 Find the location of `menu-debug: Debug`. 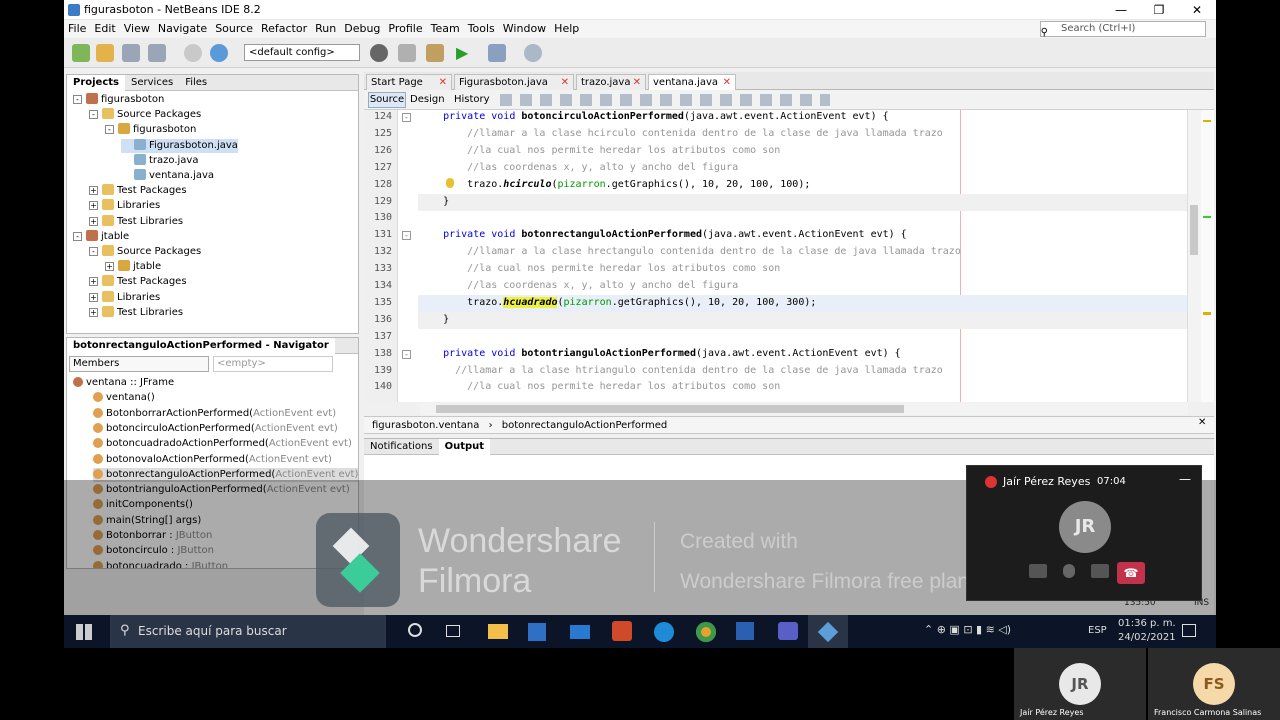

menu-debug: Debug is located at coordinates (362, 29).